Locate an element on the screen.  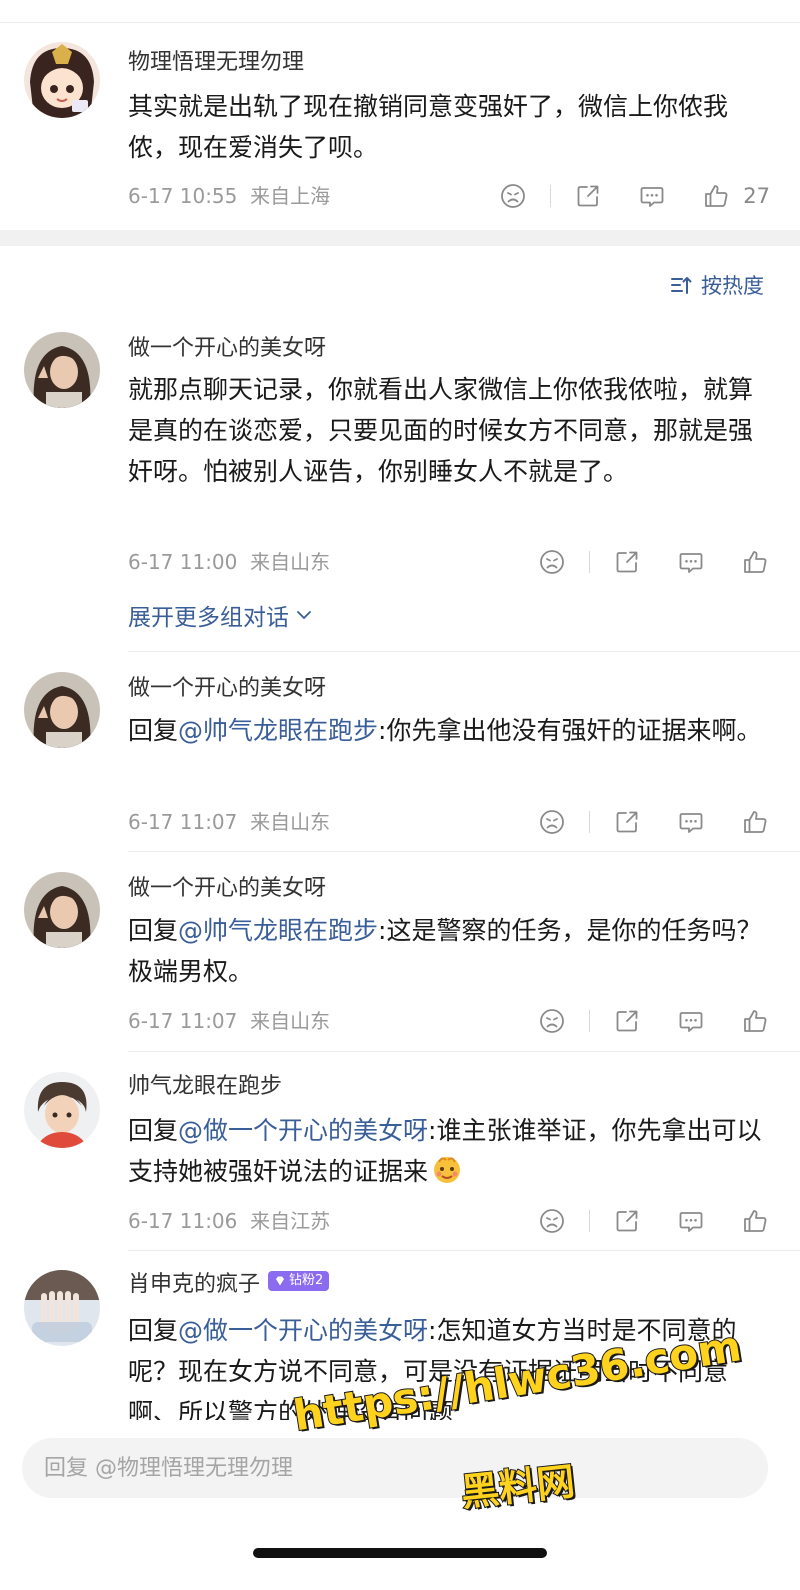
username: 肖申克的疯子 钻粉2 is located at coordinates (229, 1285).